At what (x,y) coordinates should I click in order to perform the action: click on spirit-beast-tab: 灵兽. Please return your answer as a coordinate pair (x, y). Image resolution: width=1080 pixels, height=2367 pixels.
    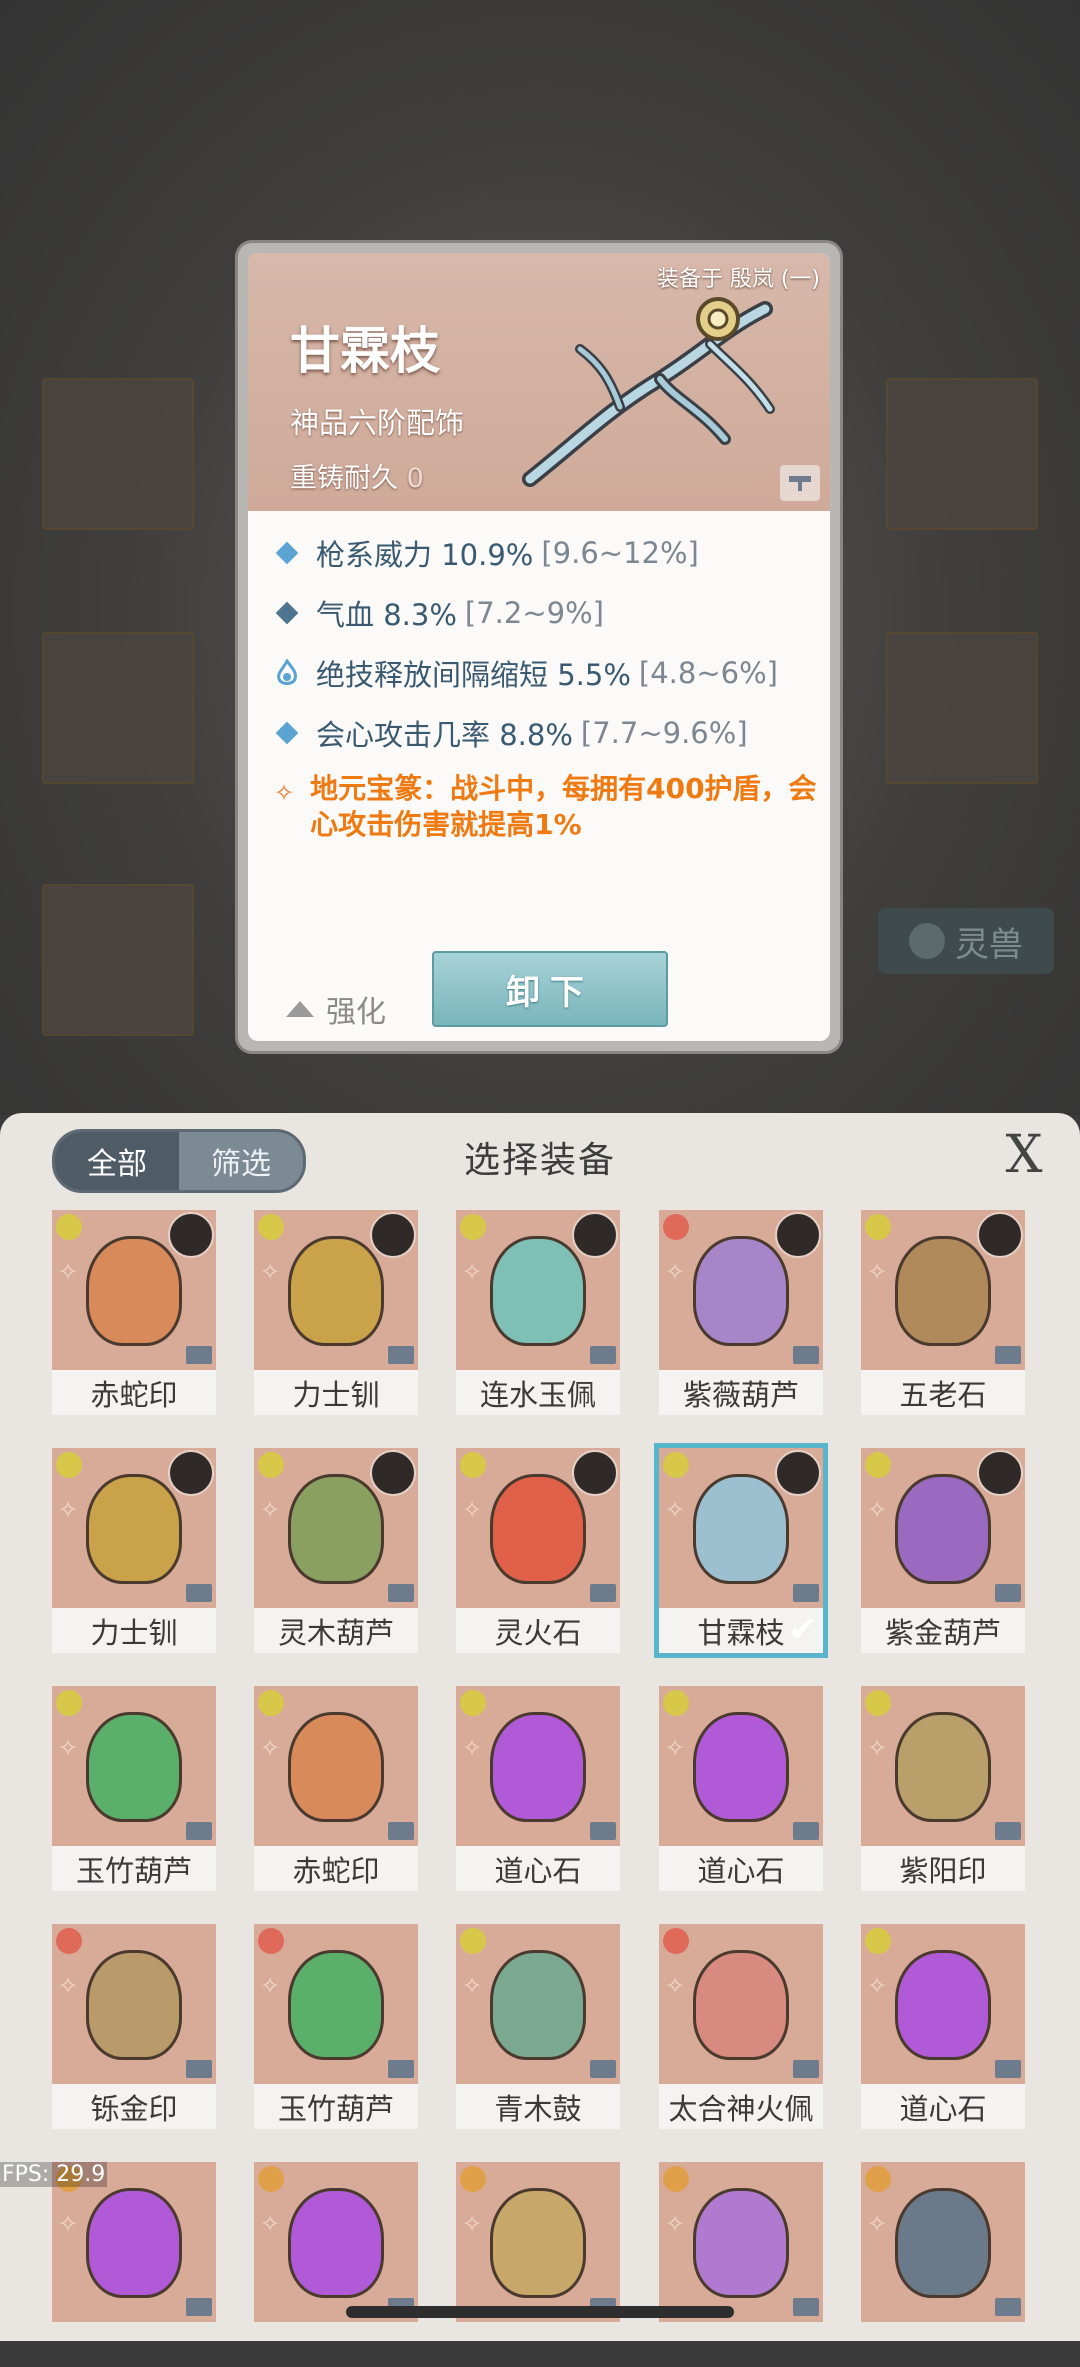
    Looking at the image, I should click on (966, 941).